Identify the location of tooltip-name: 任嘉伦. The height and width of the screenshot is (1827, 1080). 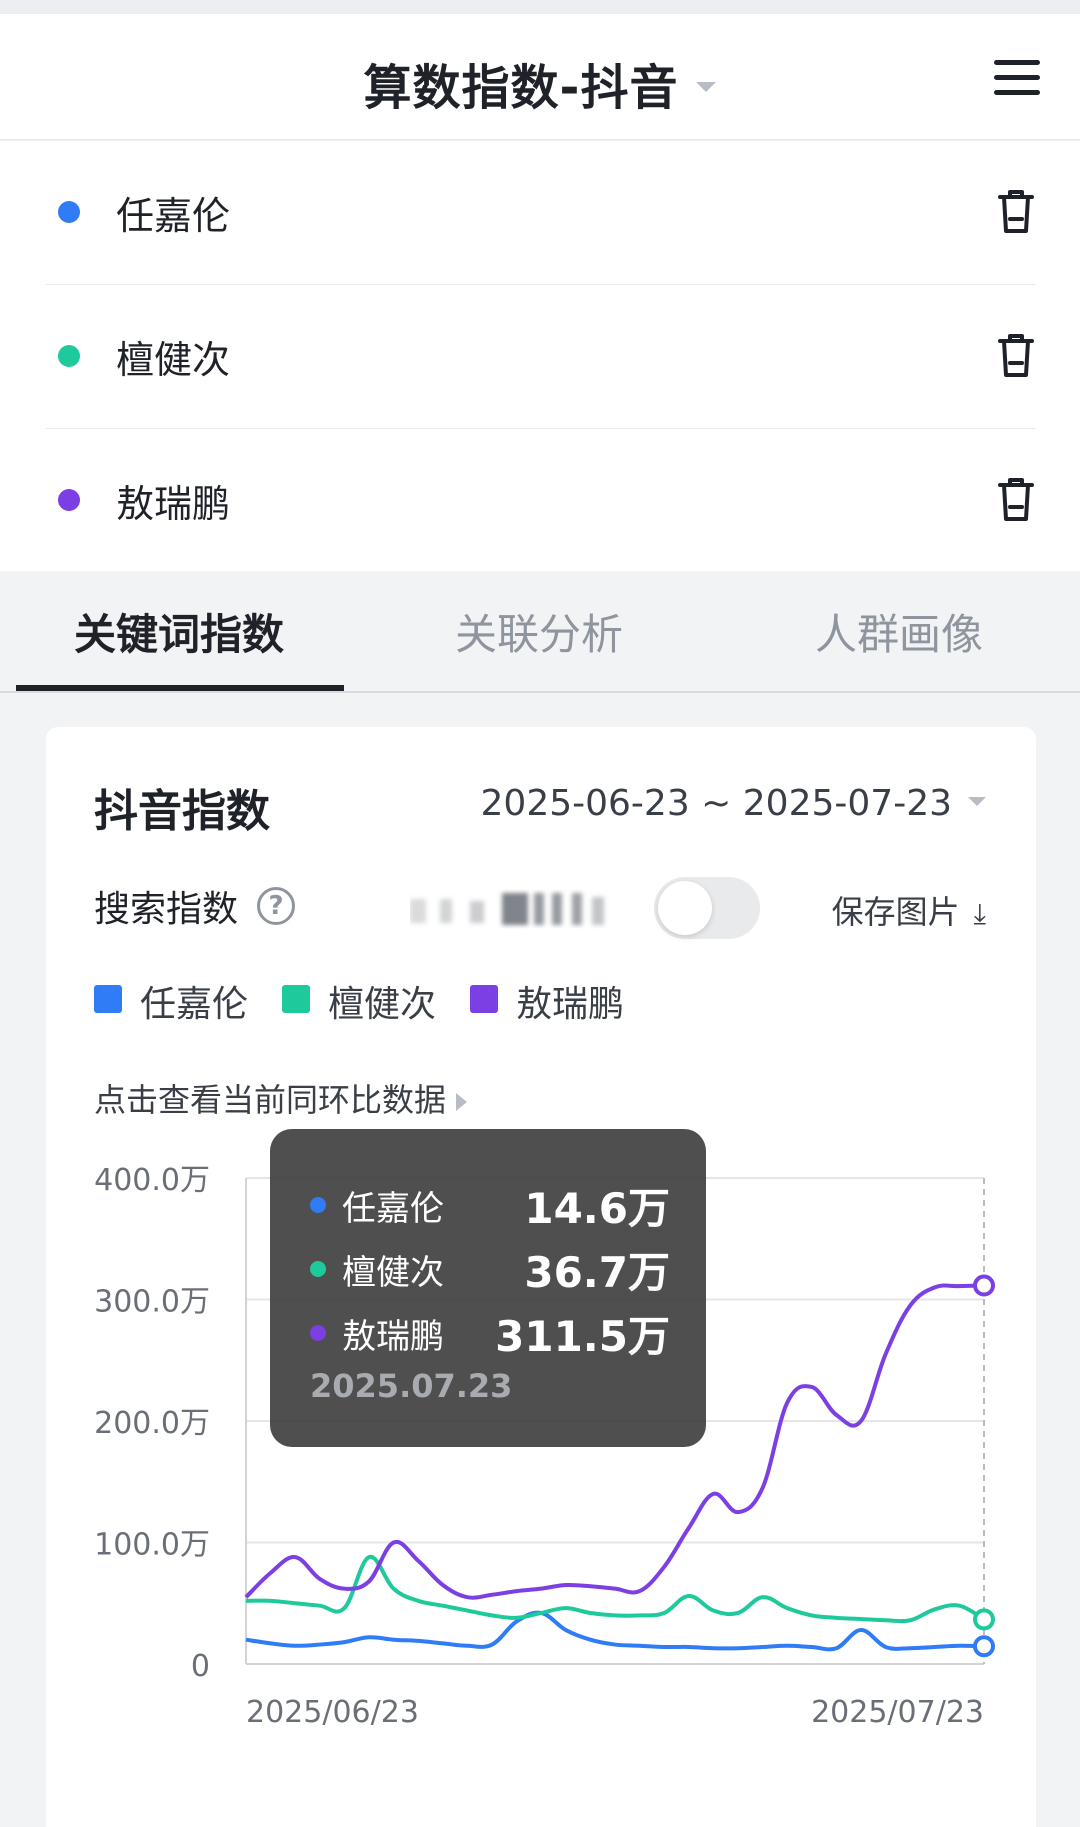
(393, 1209).